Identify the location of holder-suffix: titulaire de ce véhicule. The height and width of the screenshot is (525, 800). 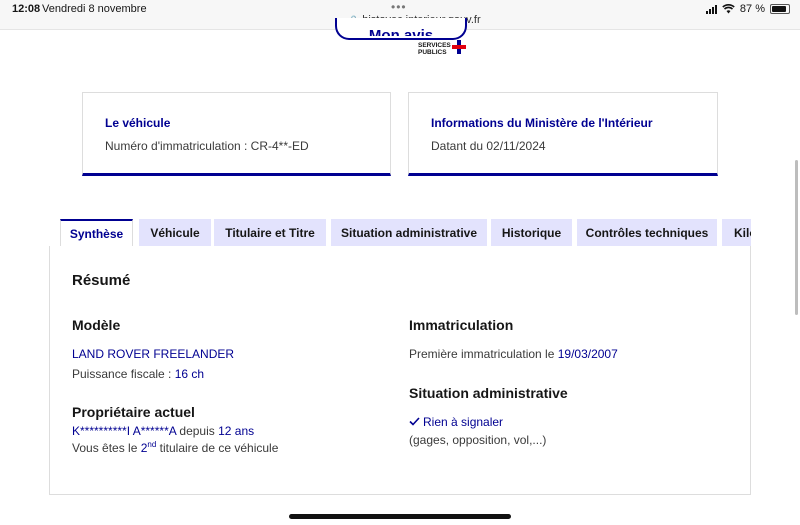
(217, 448).